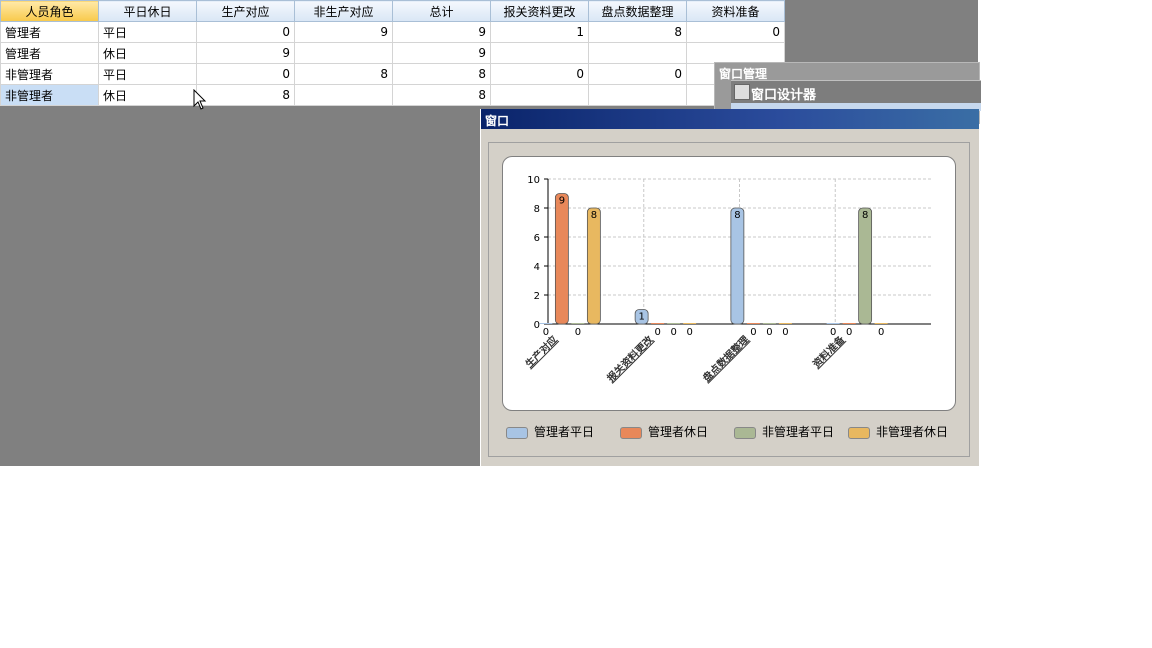  Describe the element at coordinates (856, 91) in the screenshot. I see `window-designer-panel: 窗口设计器` at that location.